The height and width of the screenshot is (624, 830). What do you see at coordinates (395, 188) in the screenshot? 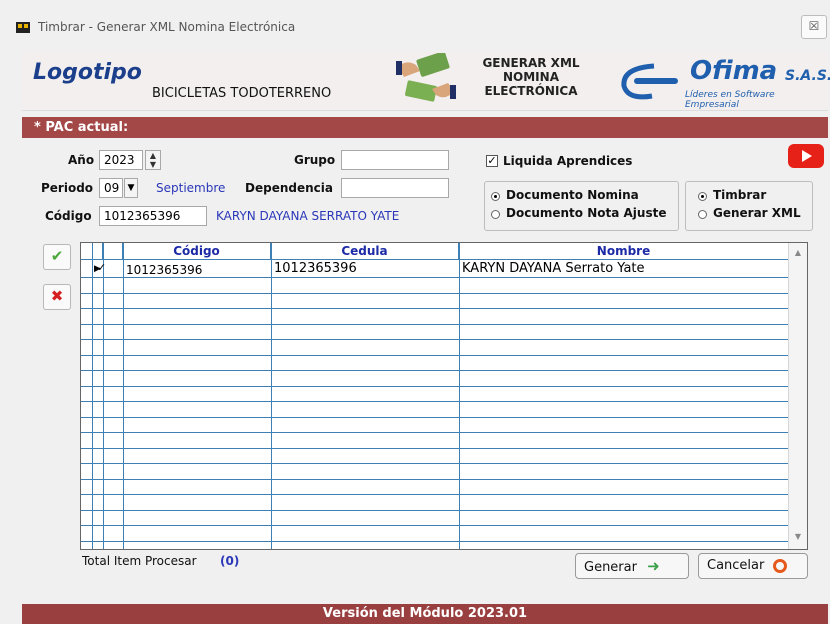
I see `dependency-input` at bounding box center [395, 188].